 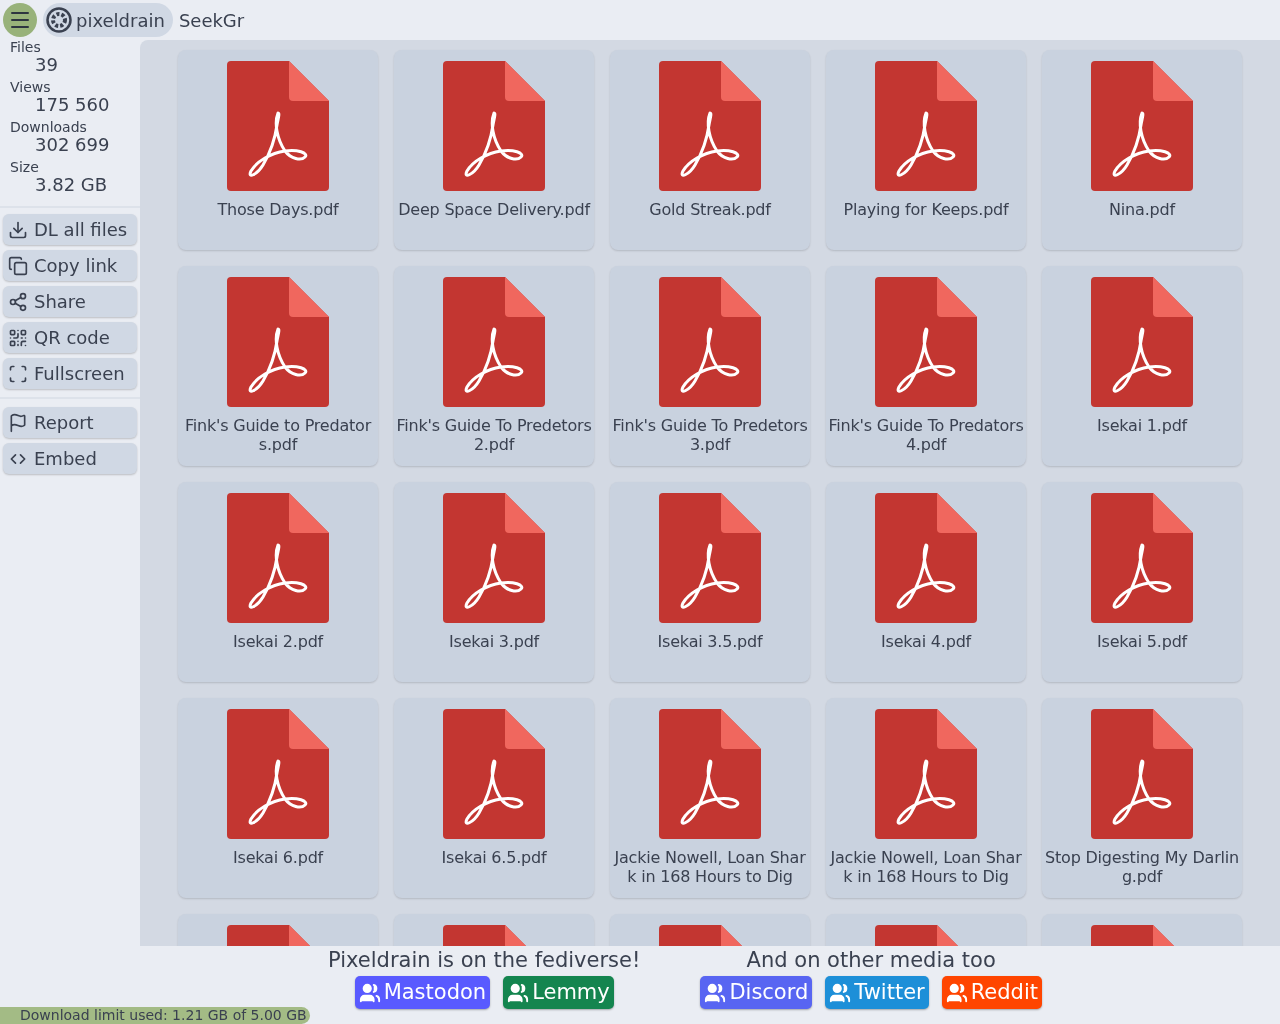 What do you see at coordinates (59, 20) in the screenshot?
I see `logo-icon` at bounding box center [59, 20].